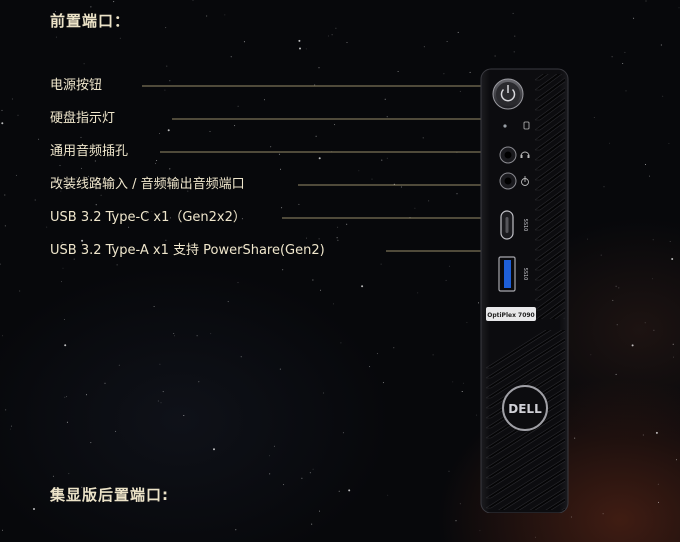  I want to click on optiplex-device: SS10 SS10 OptiPlex 7090 DELL, so click(524, 290).